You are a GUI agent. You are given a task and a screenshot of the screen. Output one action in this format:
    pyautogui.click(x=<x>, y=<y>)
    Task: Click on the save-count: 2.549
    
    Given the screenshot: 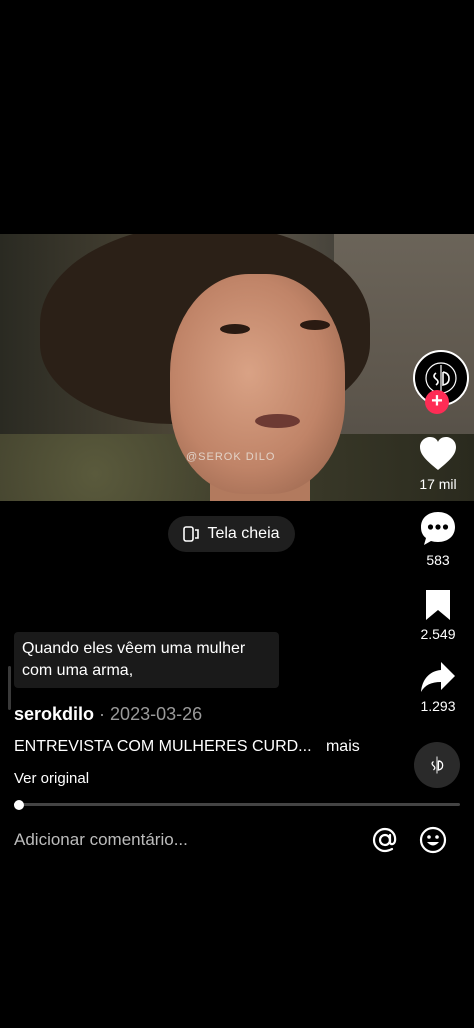 What is the action you would take?
    pyautogui.click(x=438, y=634)
    